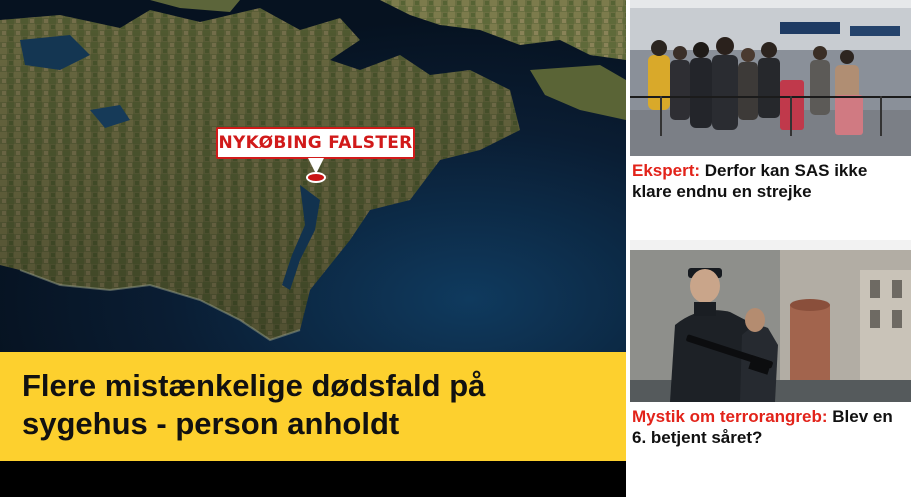 The height and width of the screenshot is (497, 911). I want to click on airport-queue-photo, so click(770, 78).